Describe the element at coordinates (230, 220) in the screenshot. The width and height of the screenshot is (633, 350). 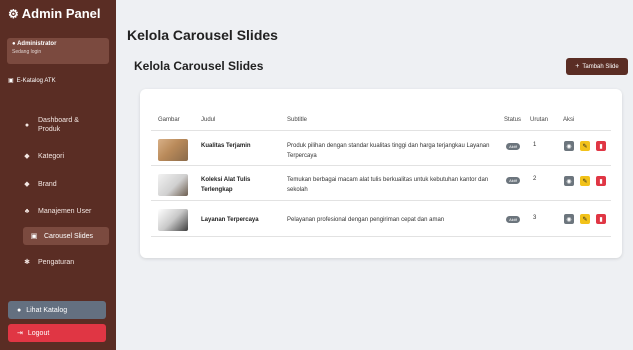
I see `slide-title: Layanan Terpercaya` at that location.